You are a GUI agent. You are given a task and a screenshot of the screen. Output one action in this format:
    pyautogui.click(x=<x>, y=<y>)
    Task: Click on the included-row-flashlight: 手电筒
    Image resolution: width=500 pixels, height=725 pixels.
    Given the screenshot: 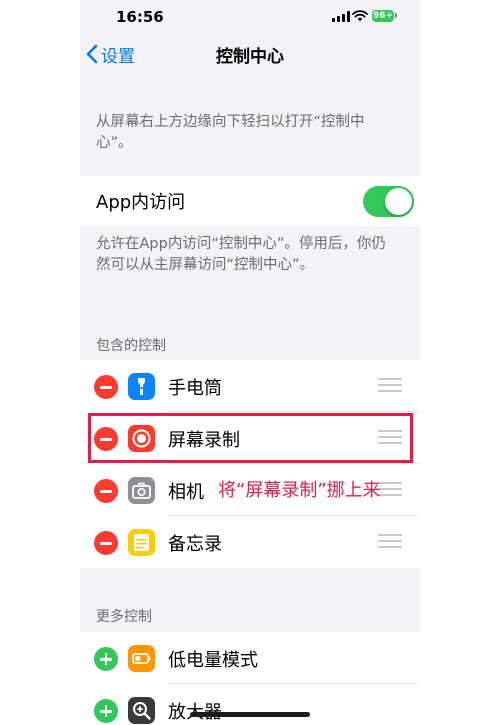 What is the action you would take?
    pyautogui.click(x=250, y=386)
    